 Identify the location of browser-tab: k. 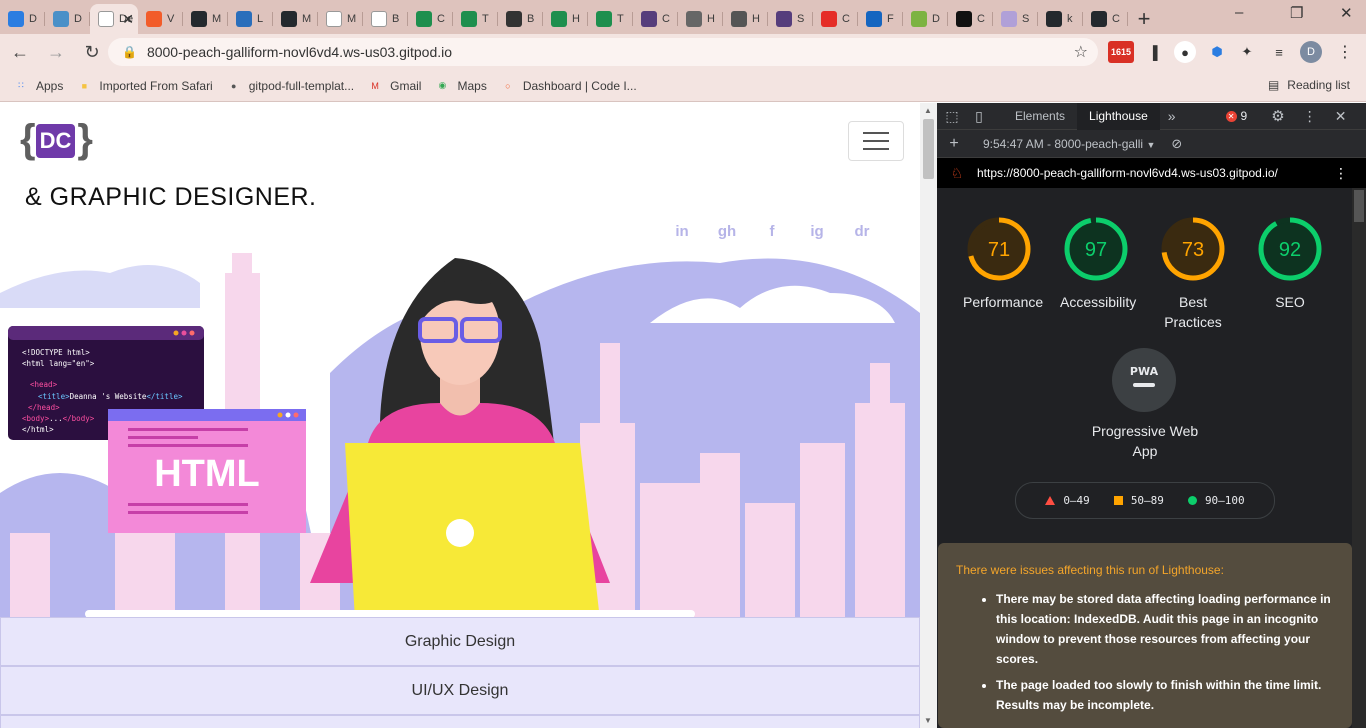
(1060, 19).